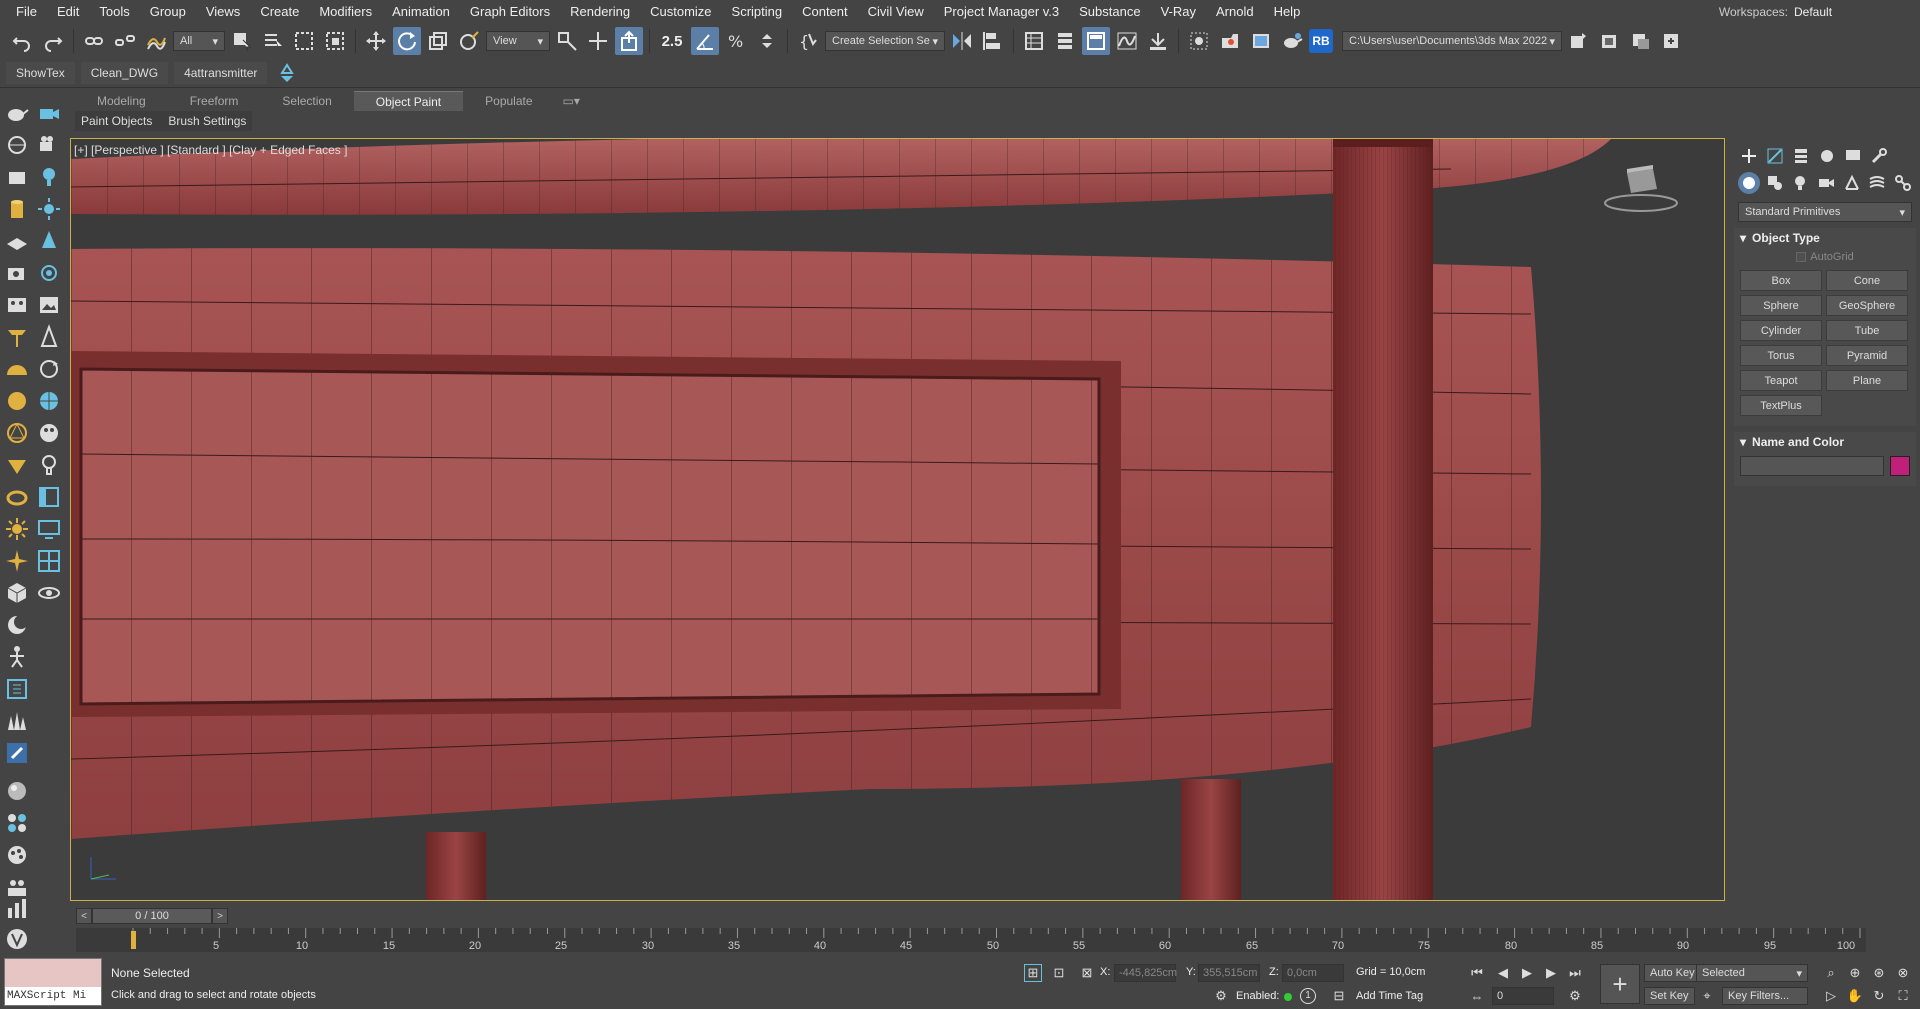  Describe the element at coordinates (1096, 41) in the screenshot. I see `toggle-ribbon-button` at that location.